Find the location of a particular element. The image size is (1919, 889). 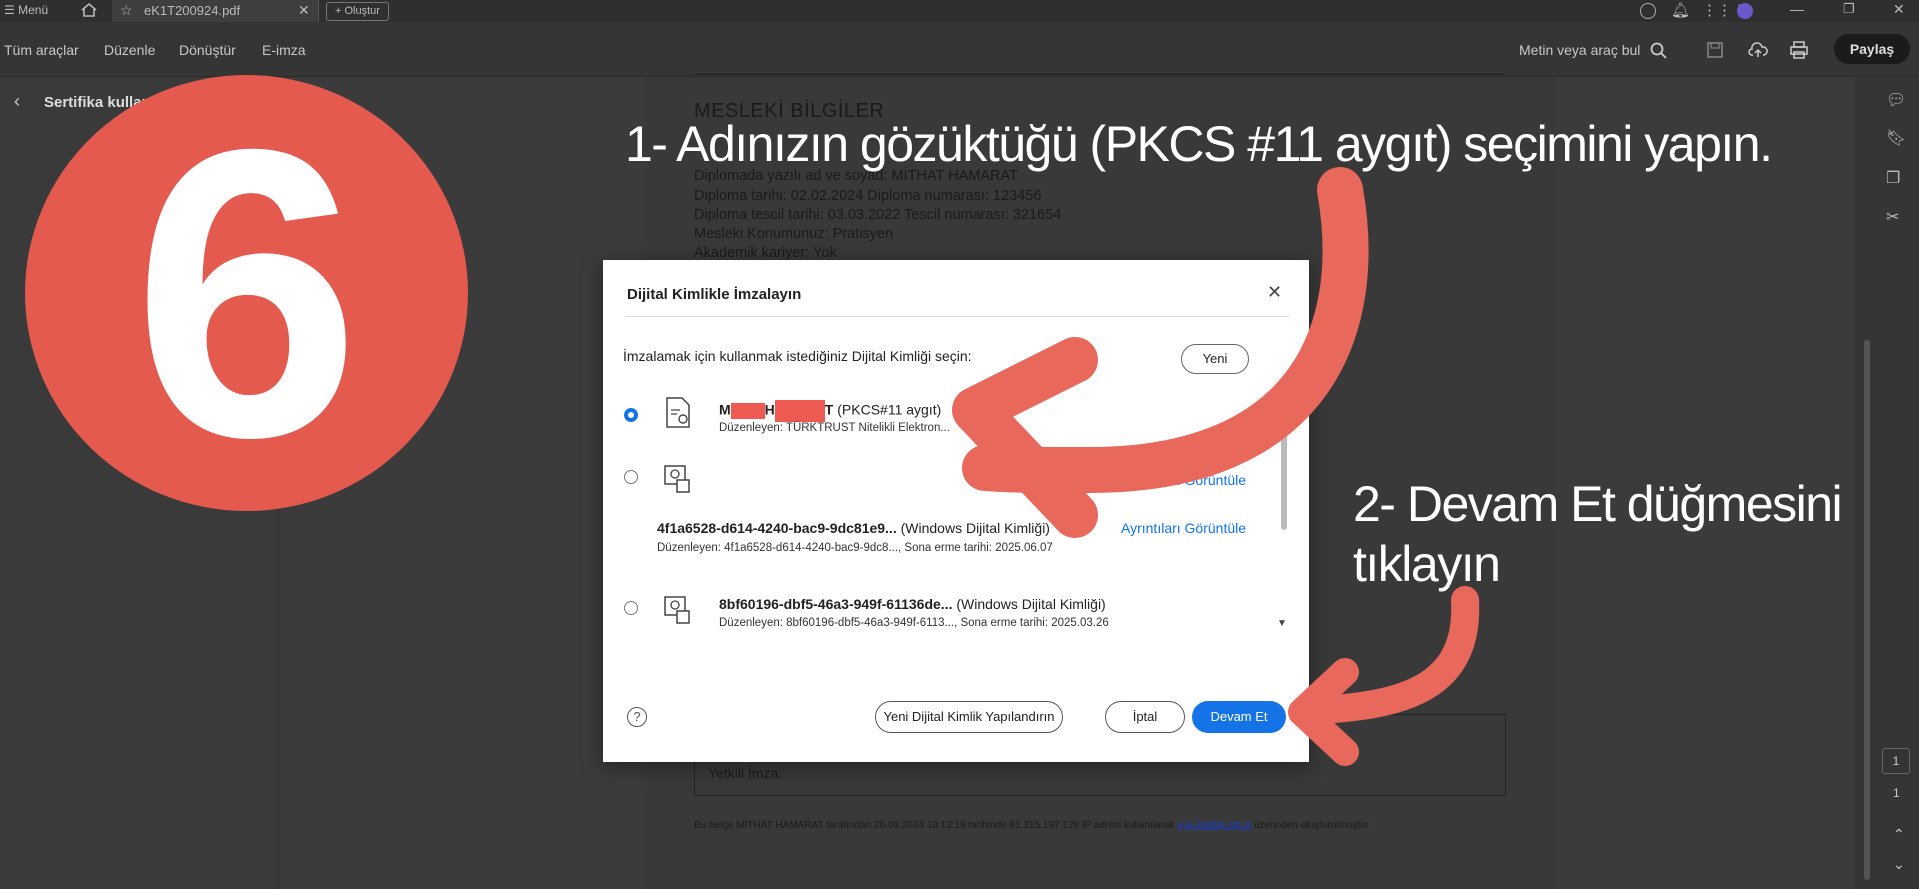

page-rule is located at coordinates (1099, 74).